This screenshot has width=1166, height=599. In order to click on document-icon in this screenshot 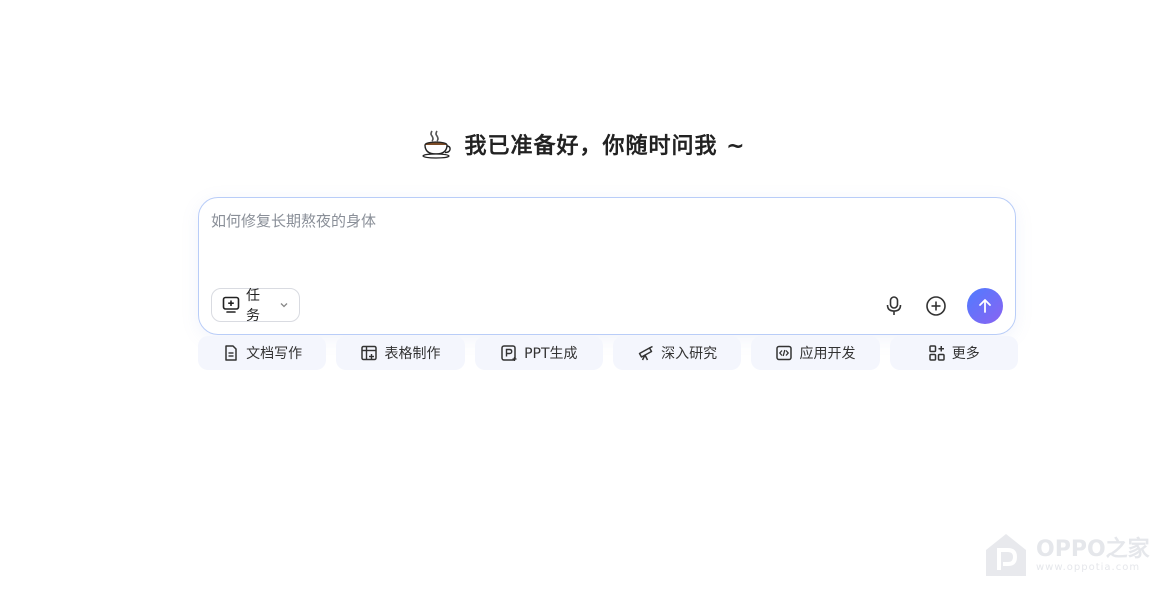, I will do `click(231, 353)`.